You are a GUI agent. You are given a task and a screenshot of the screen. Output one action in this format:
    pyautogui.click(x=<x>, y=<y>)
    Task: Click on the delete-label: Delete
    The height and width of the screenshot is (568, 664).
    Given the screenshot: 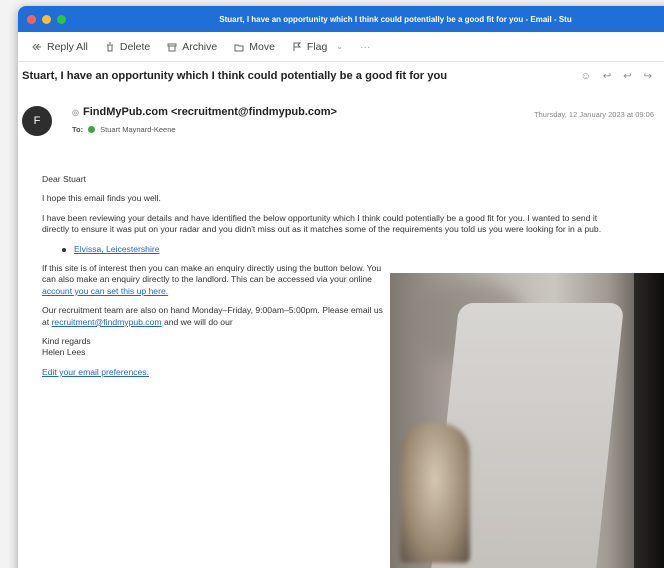 What is the action you would take?
    pyautogui.click(x=135, y=46)
    